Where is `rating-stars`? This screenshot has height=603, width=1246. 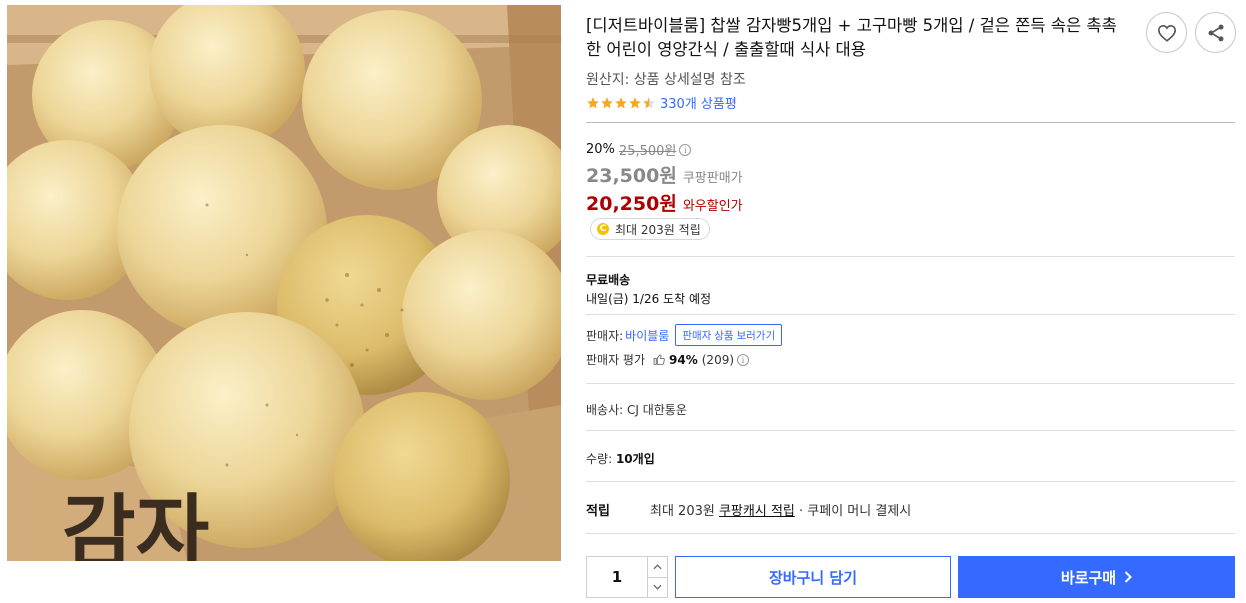
rating-stars is located at coordinates (621, 103).